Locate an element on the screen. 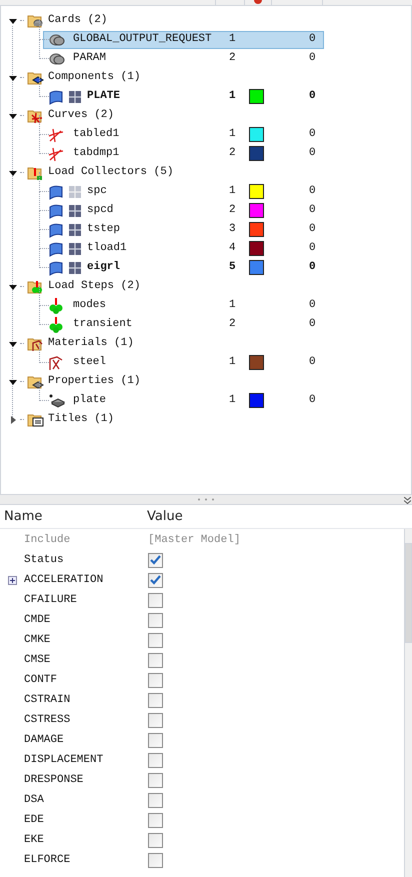 The width and height of the screenshot is (412, 877). folder-label: Materials (1) is located at coordinates (91, 343).